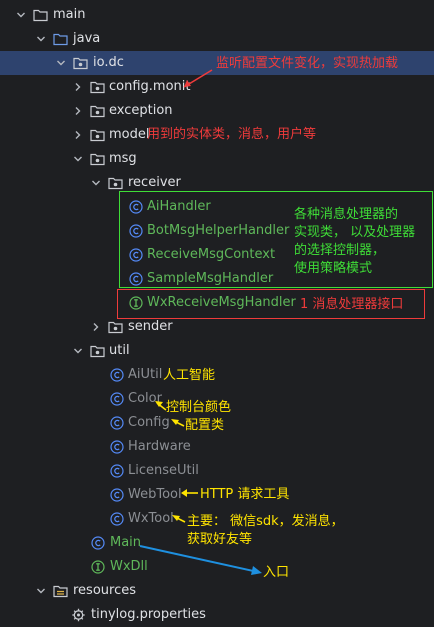 The image size is (434, 627). What do you see at coordinates (60, 591) in the screenshot?
I see `resources-folder-icon` at bounding box center [60, 591].